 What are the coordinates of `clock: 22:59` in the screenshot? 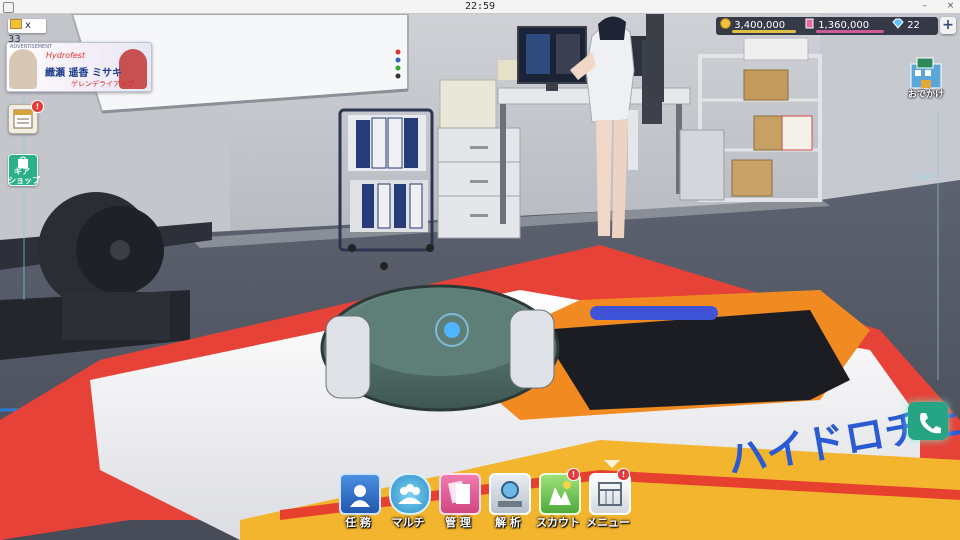 It's located at (480, 6).